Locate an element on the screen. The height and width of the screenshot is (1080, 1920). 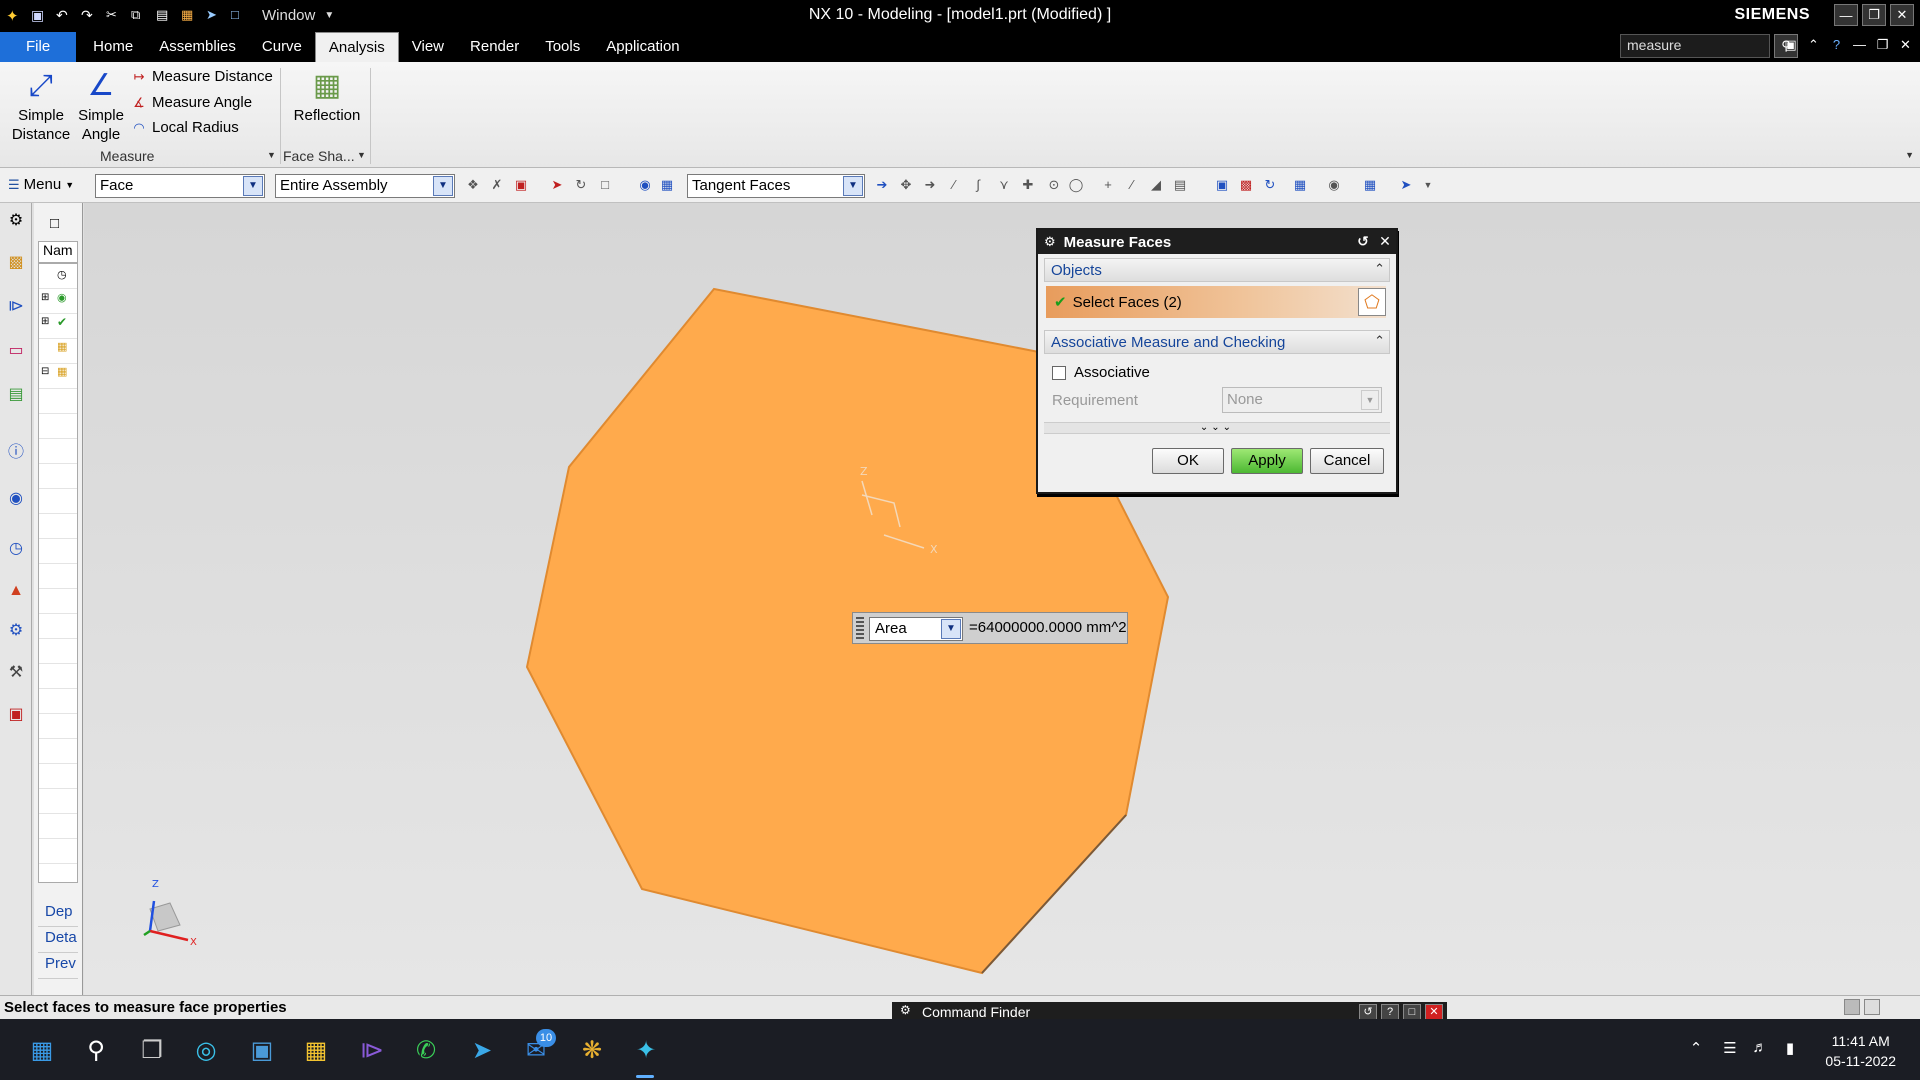
face-shape-group-dropdown-icon: ▼ is located at coordinates (361, 155).